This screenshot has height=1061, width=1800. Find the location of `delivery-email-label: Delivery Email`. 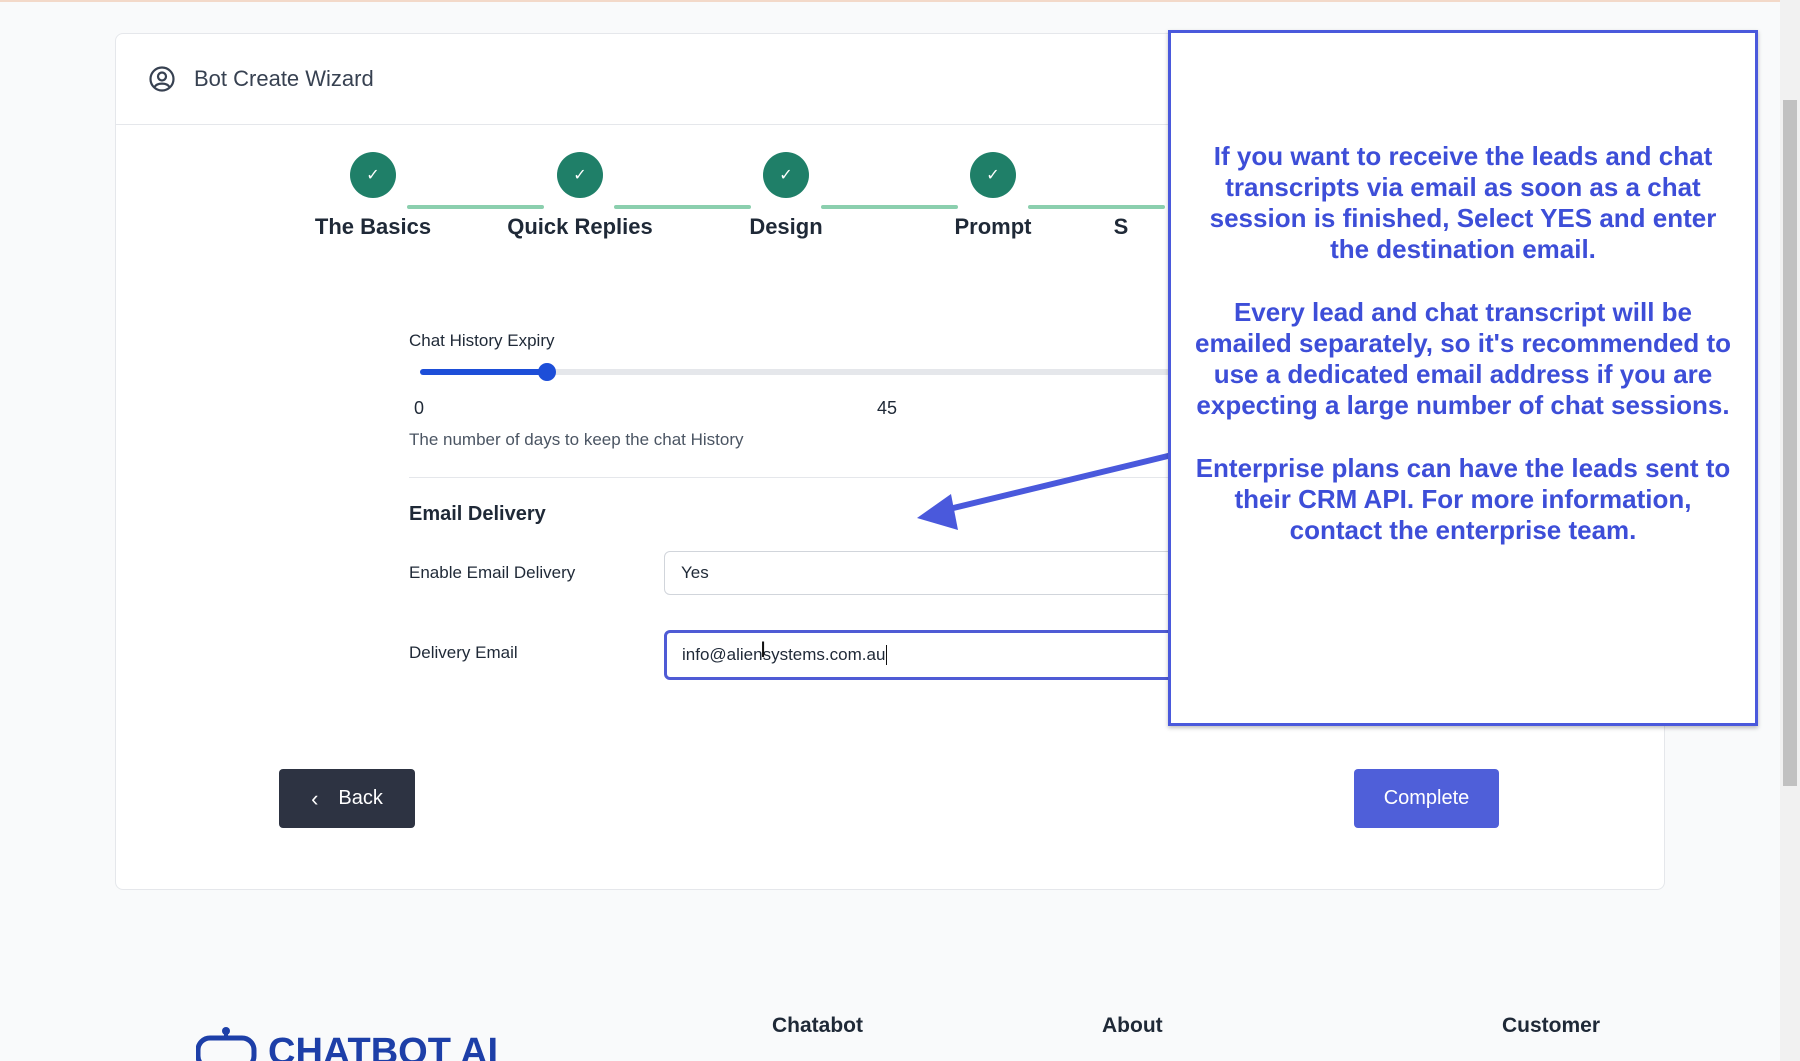

delivery-email-label: Delivery Email is located at coordinates (463, 652).